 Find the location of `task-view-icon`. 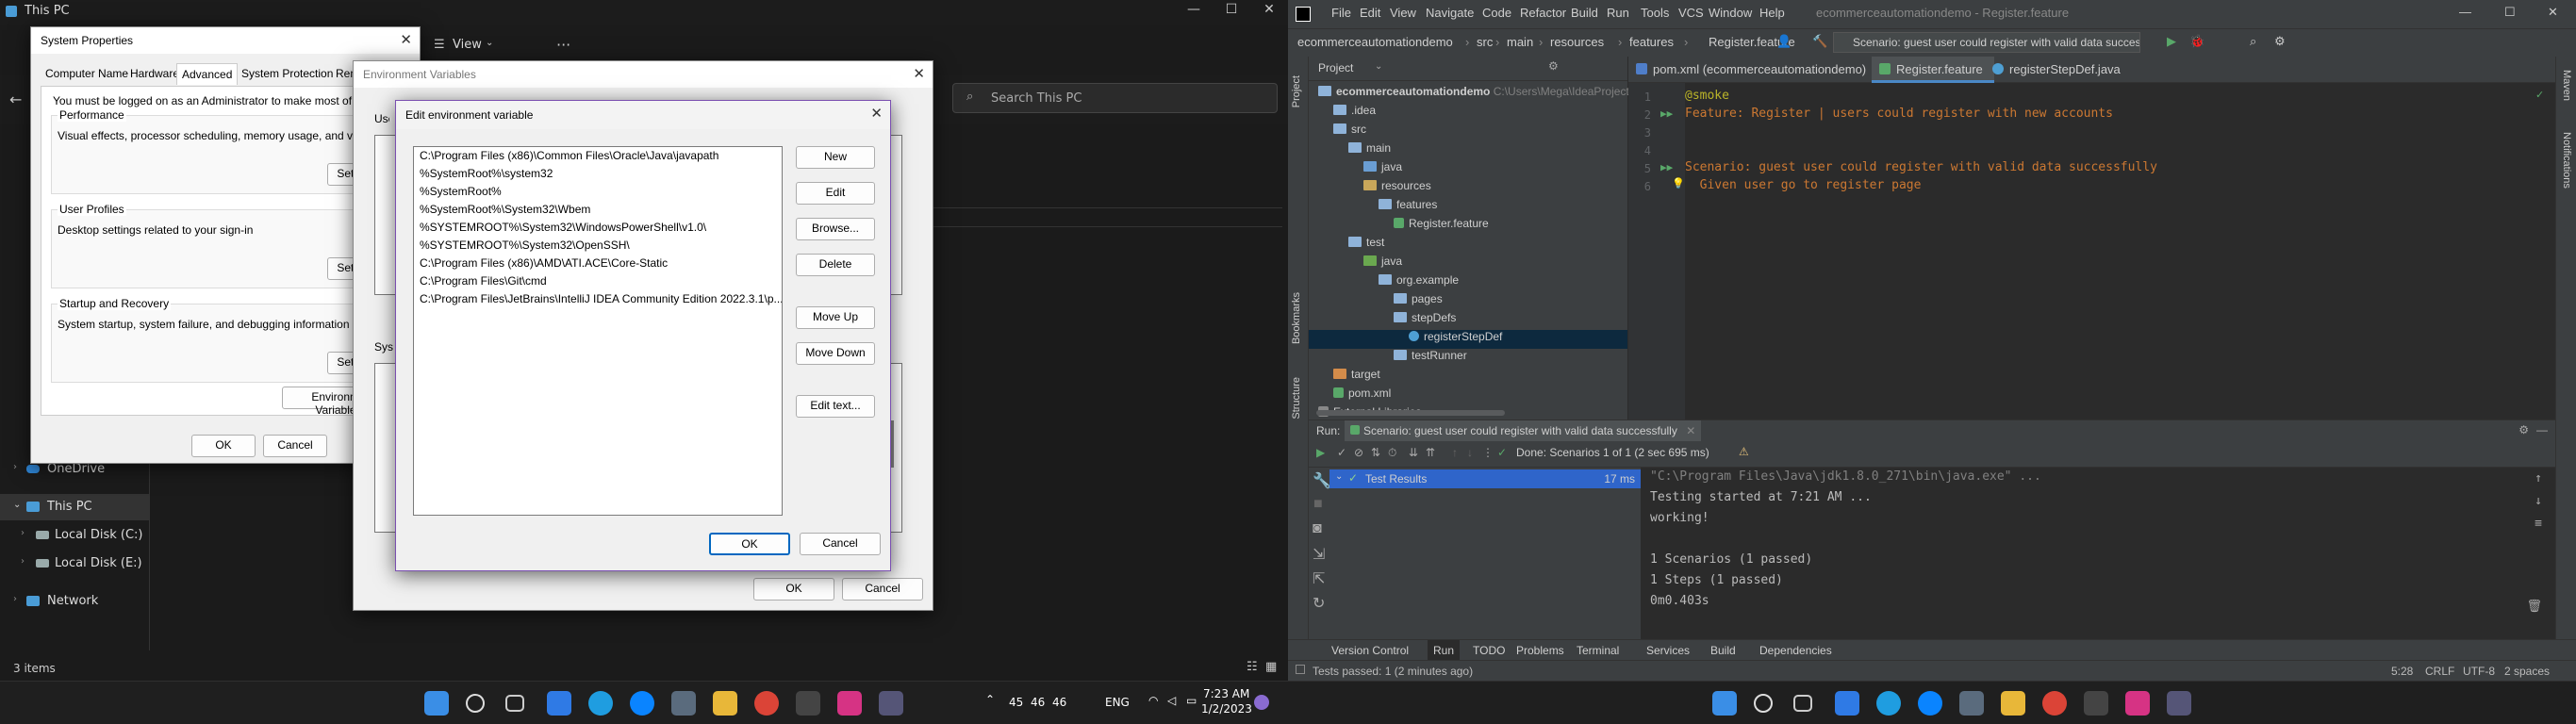

task-view-icon is located at coordinates (514, 703).